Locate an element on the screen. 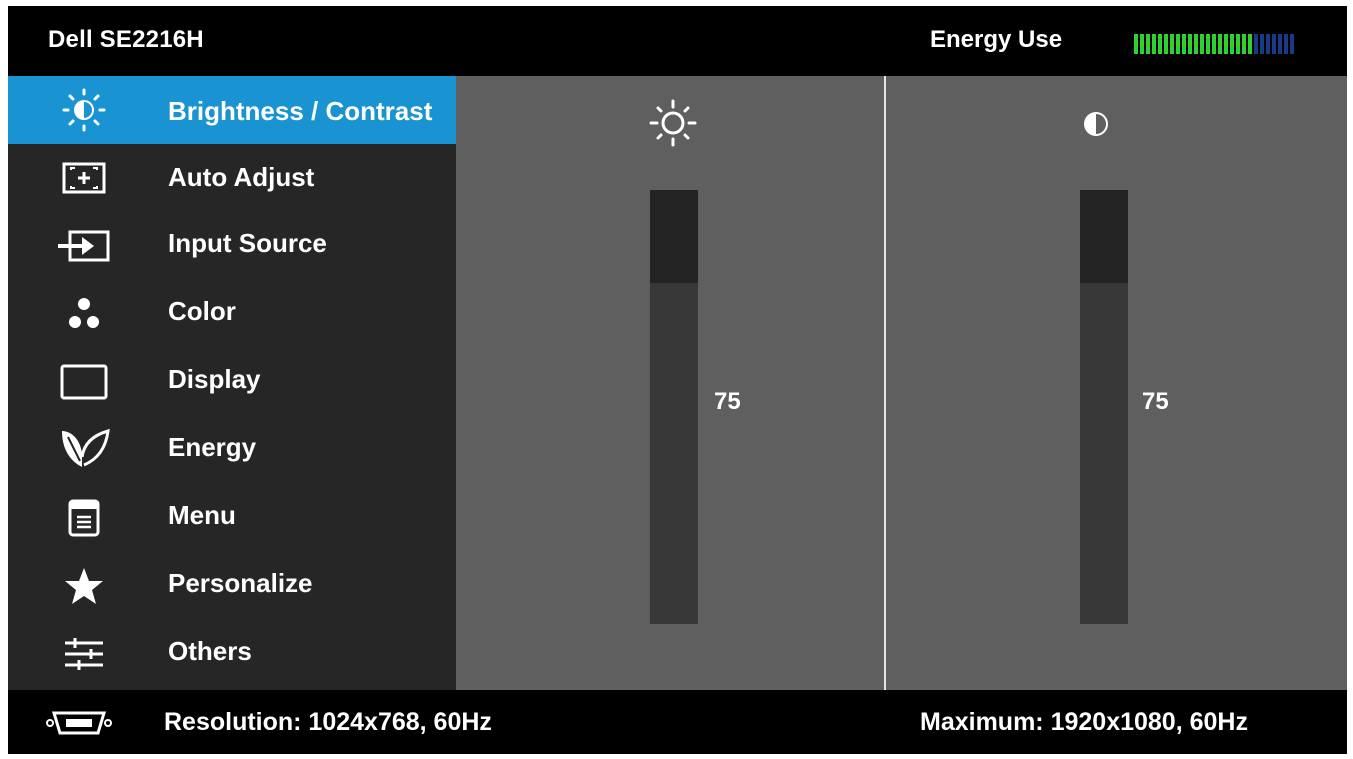 This screenshot has height=759, width=1353. menu-item-others: Others is located at coordinates (232, 654).